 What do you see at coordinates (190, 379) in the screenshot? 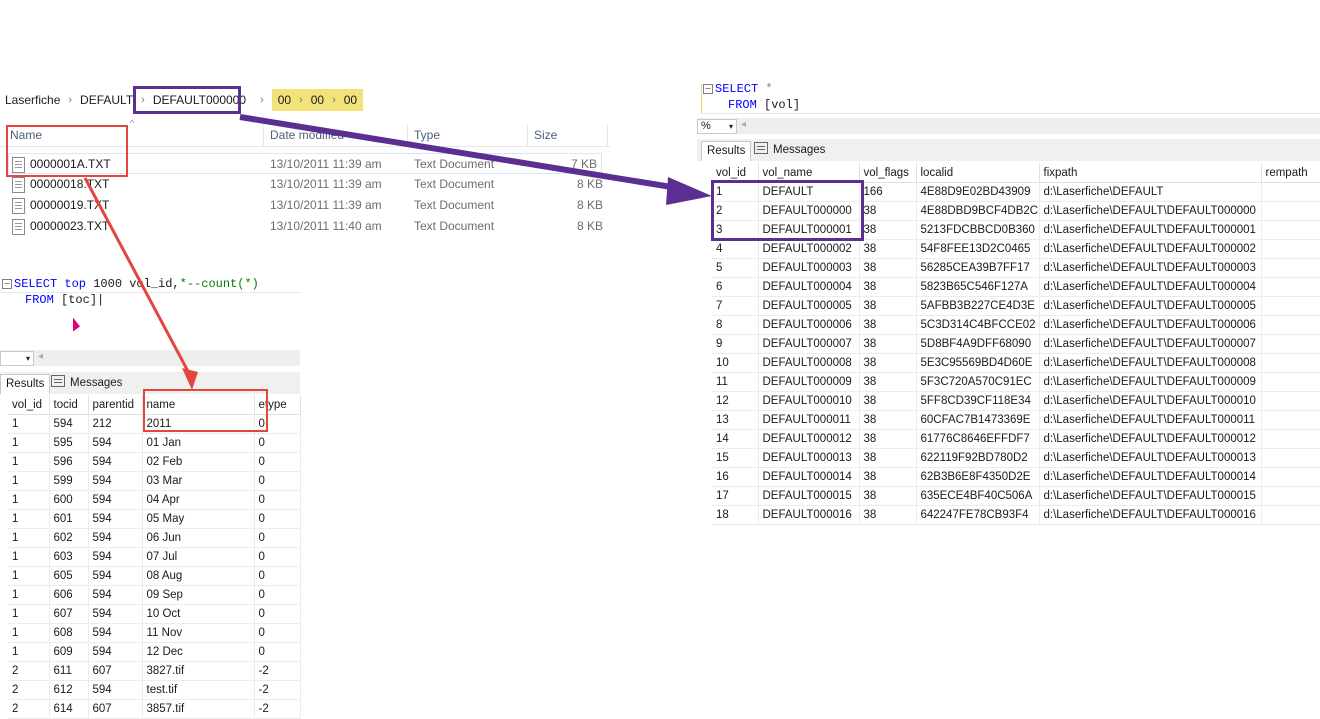
I see `red-arrow-head` at bounding box center [190, 379].